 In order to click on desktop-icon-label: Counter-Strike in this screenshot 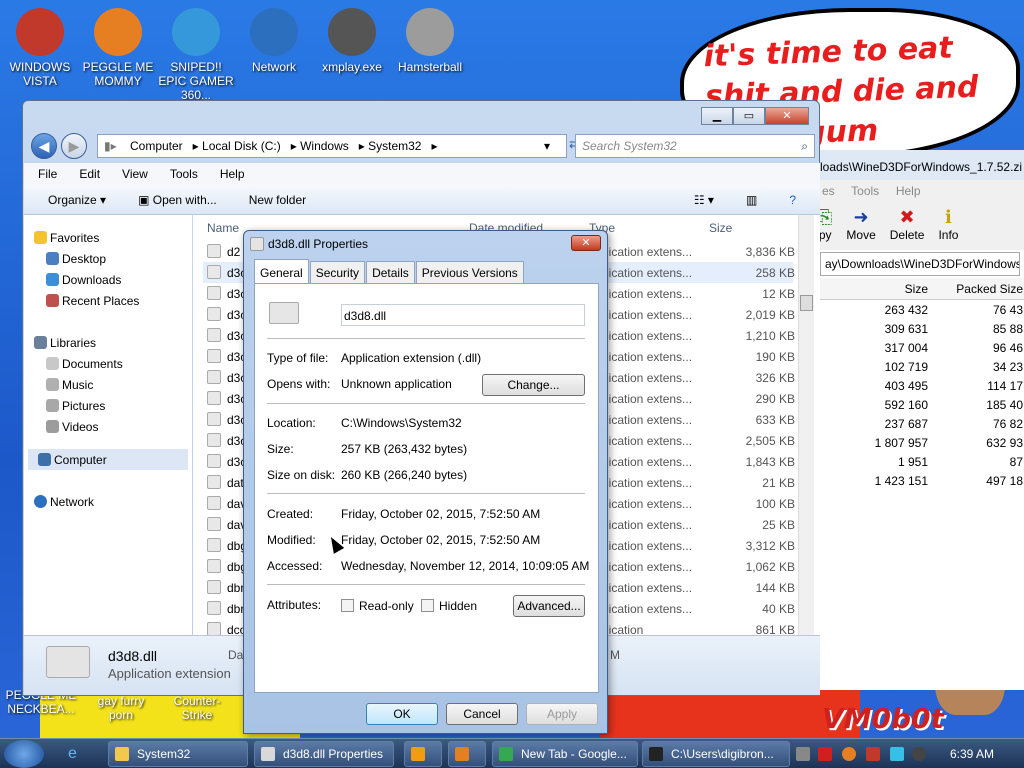, I will do `click(197, 708)`.